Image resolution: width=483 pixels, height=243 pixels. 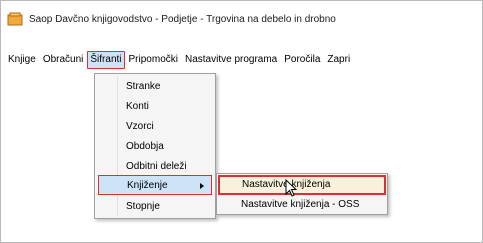 I want to click on menu-item-obdobja: Obdobja, so click(x=155, y=147).